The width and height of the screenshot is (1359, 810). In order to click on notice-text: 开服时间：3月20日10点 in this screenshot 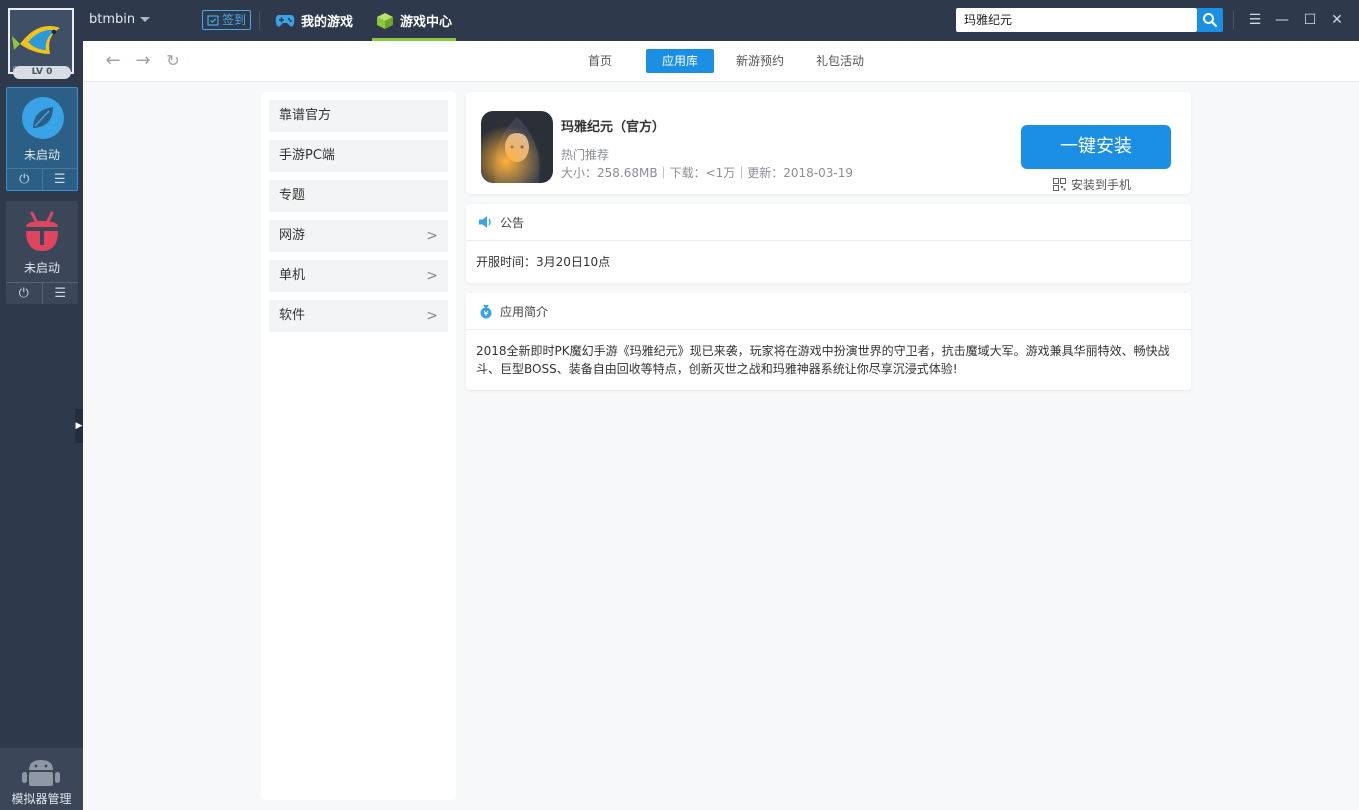, I will do `click(543, 262)`.